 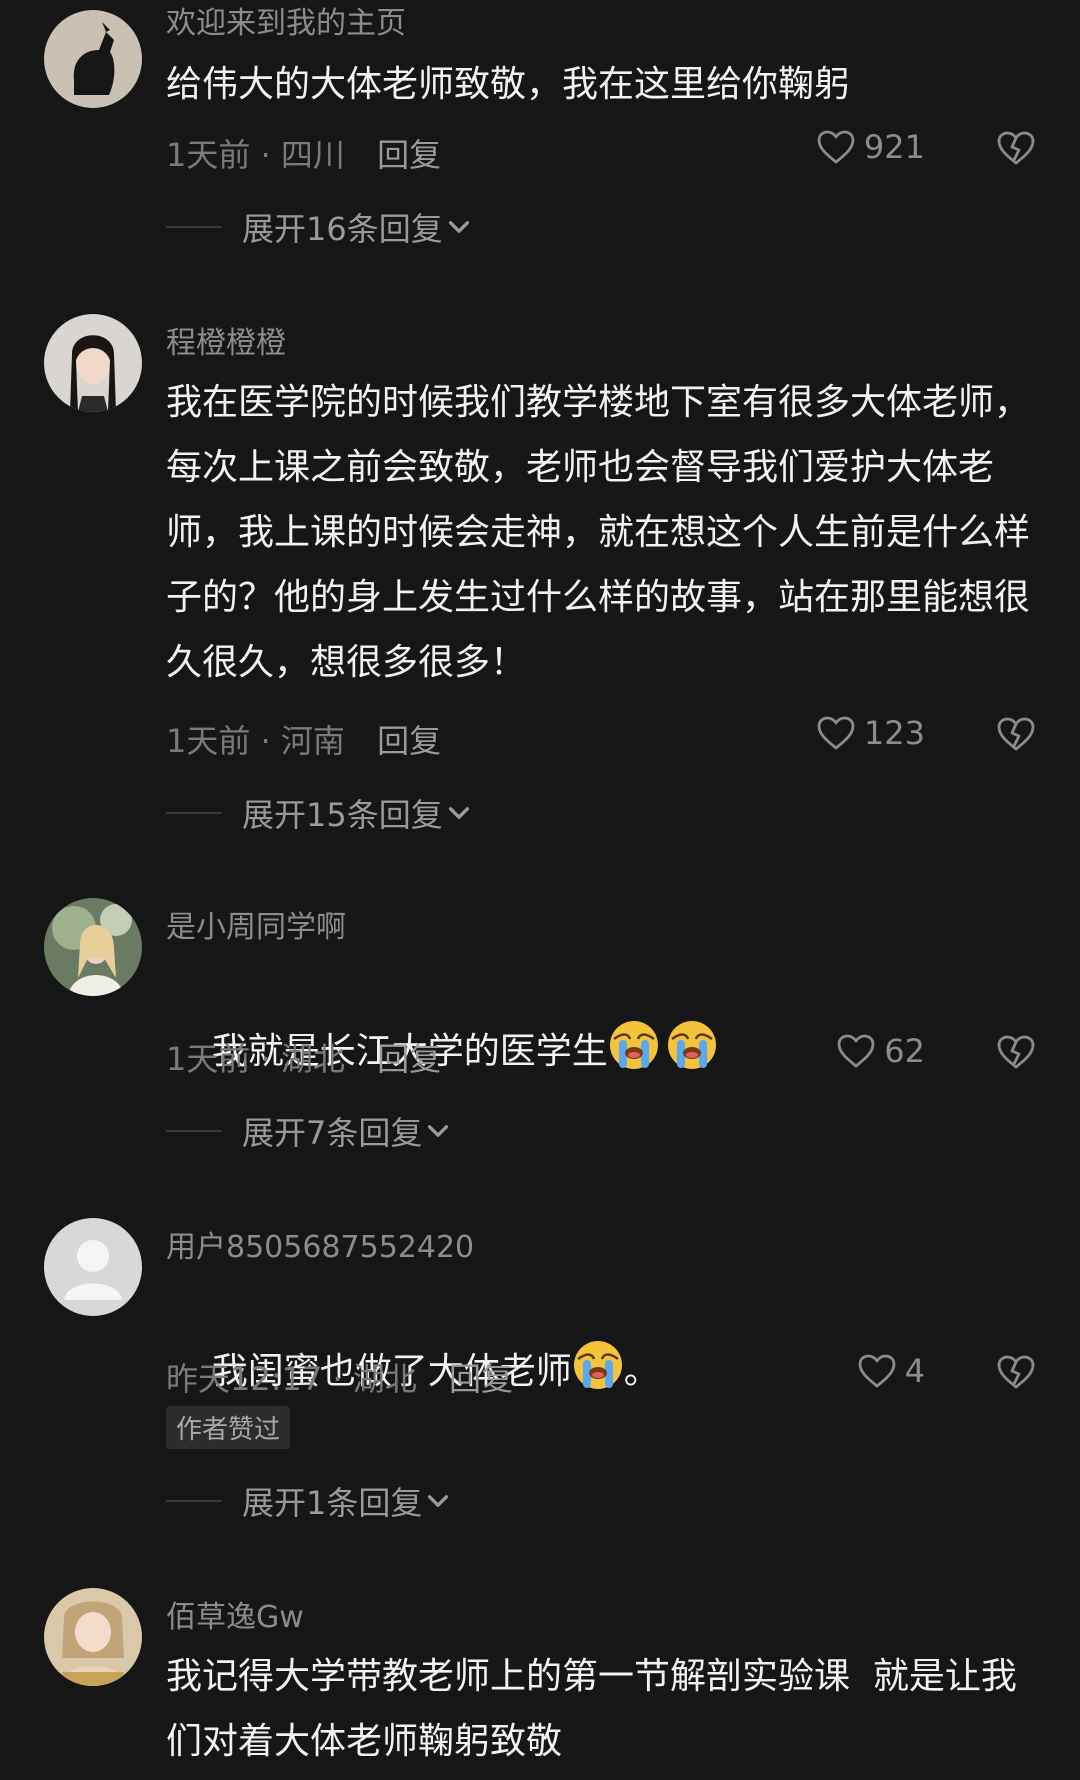 I want to click on comment-location: 四川, so click(x=312, y=155).